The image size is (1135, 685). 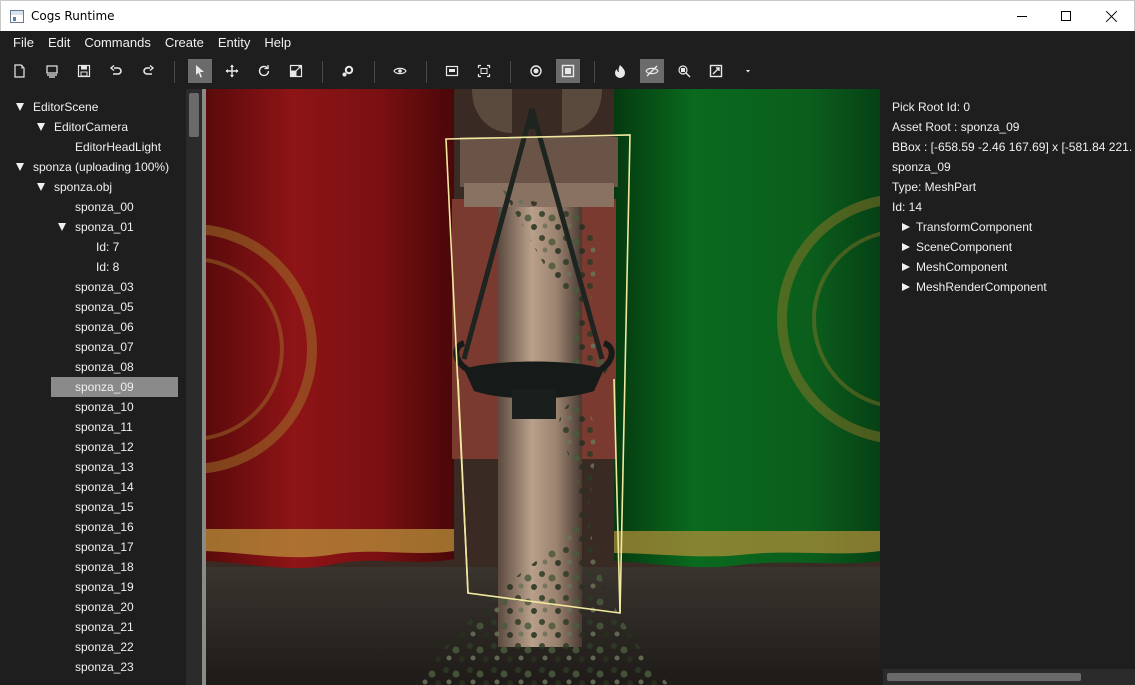 What do you see at coordinates (52, 71) in the screenshot?
I see `load-button` at bounding box center [52, 71].